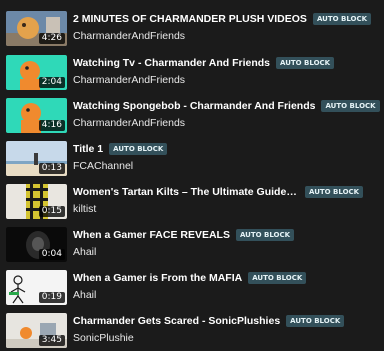 The height and width of the screenshot is (351, 384). Describe the element at coordinates (51, 211) in the screenshot. I see `video-duration: 0:15` at that location.